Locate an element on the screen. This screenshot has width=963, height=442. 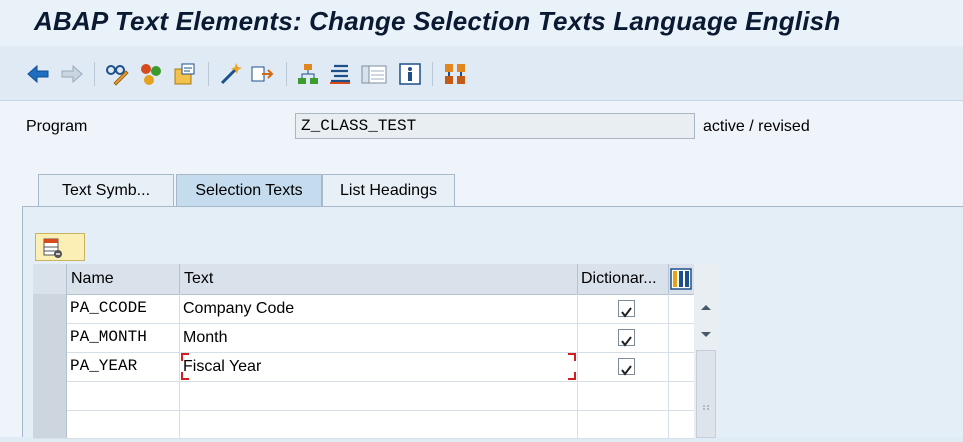
check-icon is located at coordinates (231, 74).